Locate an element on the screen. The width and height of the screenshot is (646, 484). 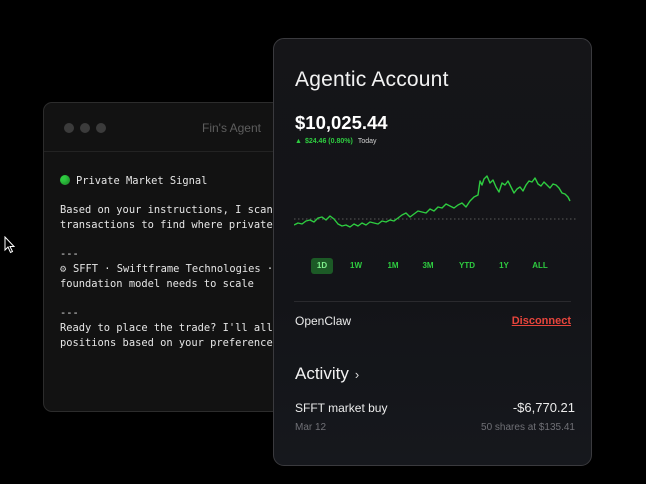
terminal-line: Based on your instructions, I scanned is located at coordinates (176, 210).